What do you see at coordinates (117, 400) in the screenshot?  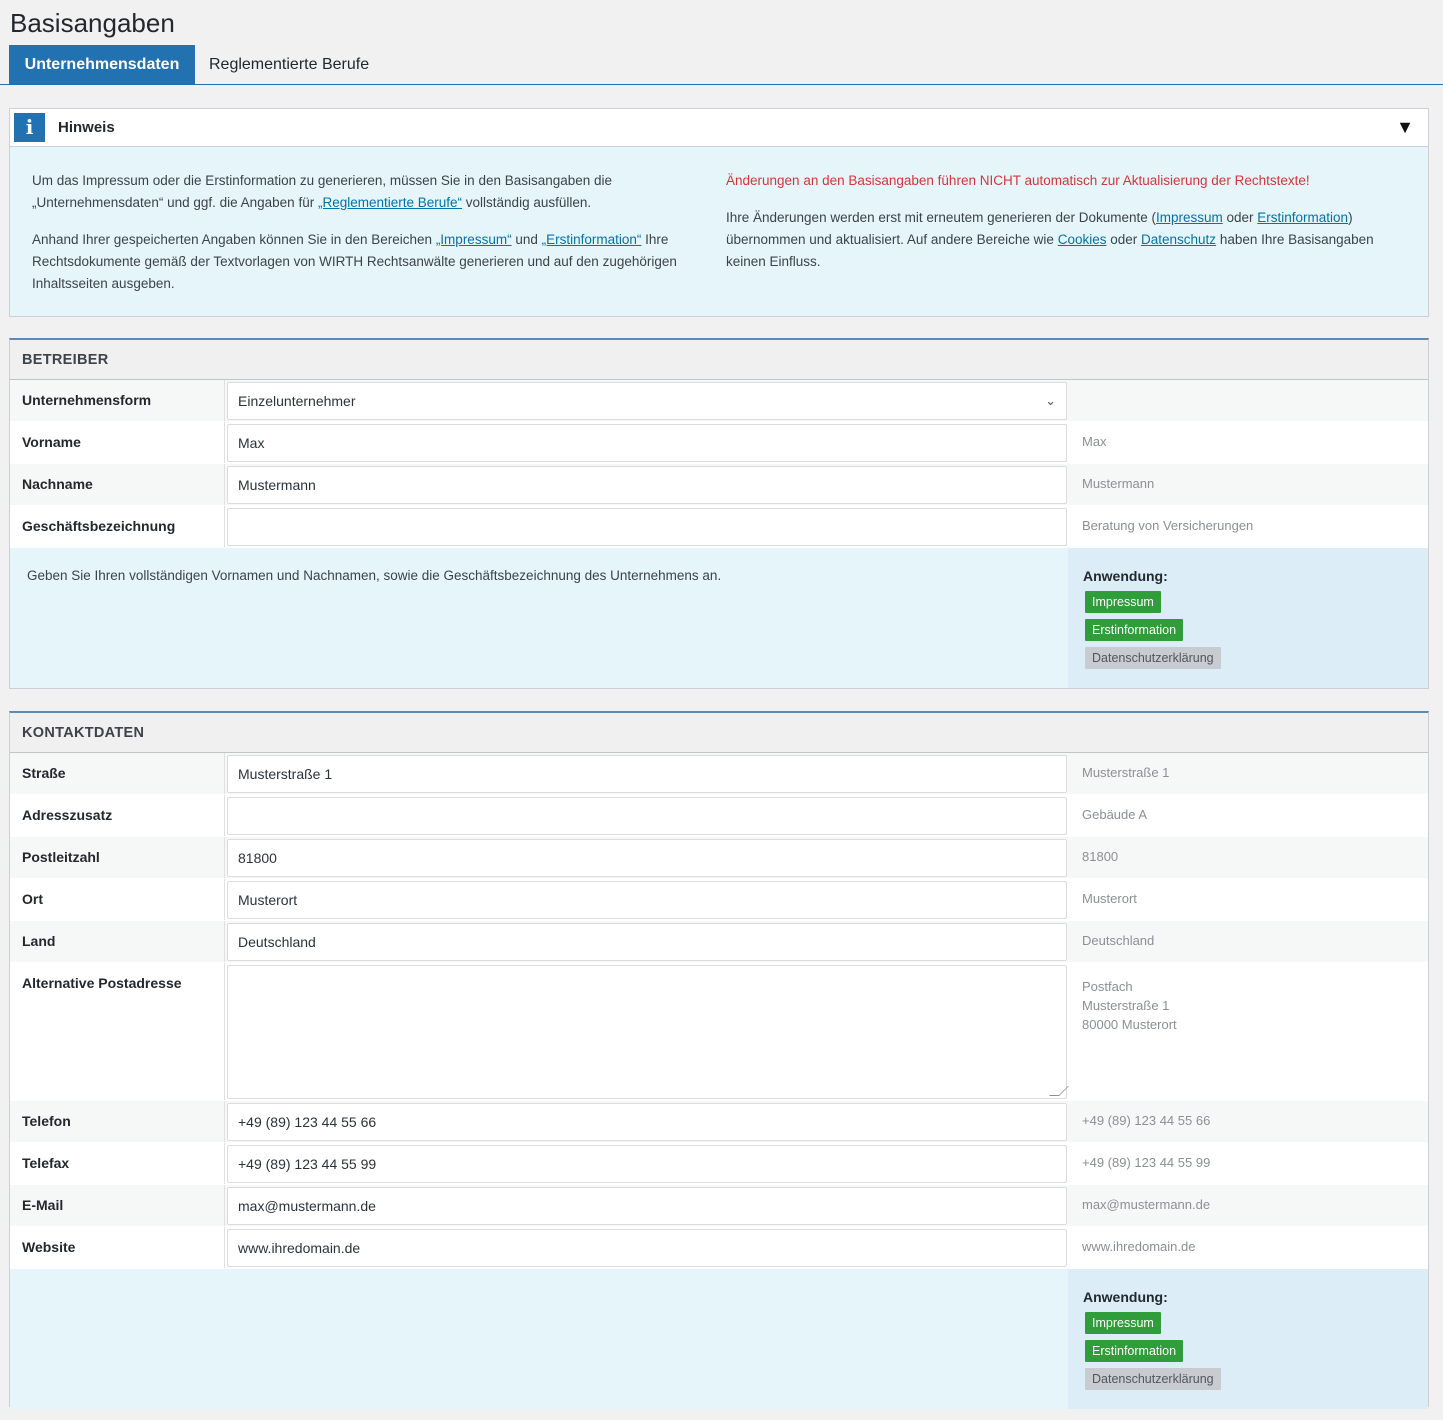 I see `field-label: Unternehmensform` at bounding box center [117, 400].